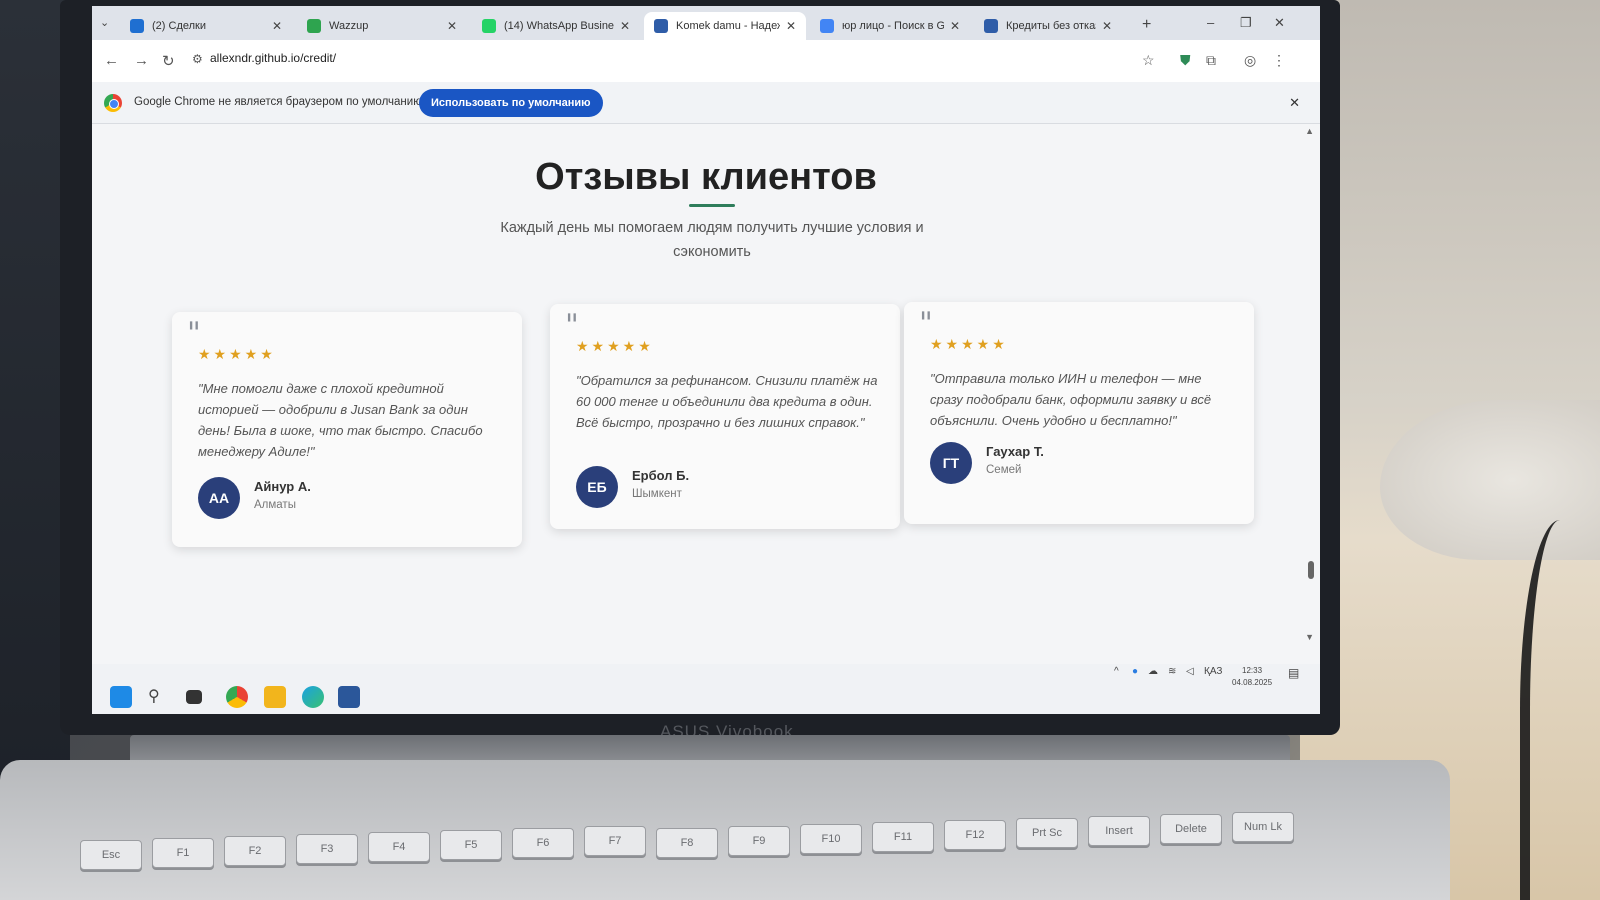 Image resolution: width=1600 pixels, height=900 pixels. I want to click on reviewer-name: Ербол Б., so click(661, 475).